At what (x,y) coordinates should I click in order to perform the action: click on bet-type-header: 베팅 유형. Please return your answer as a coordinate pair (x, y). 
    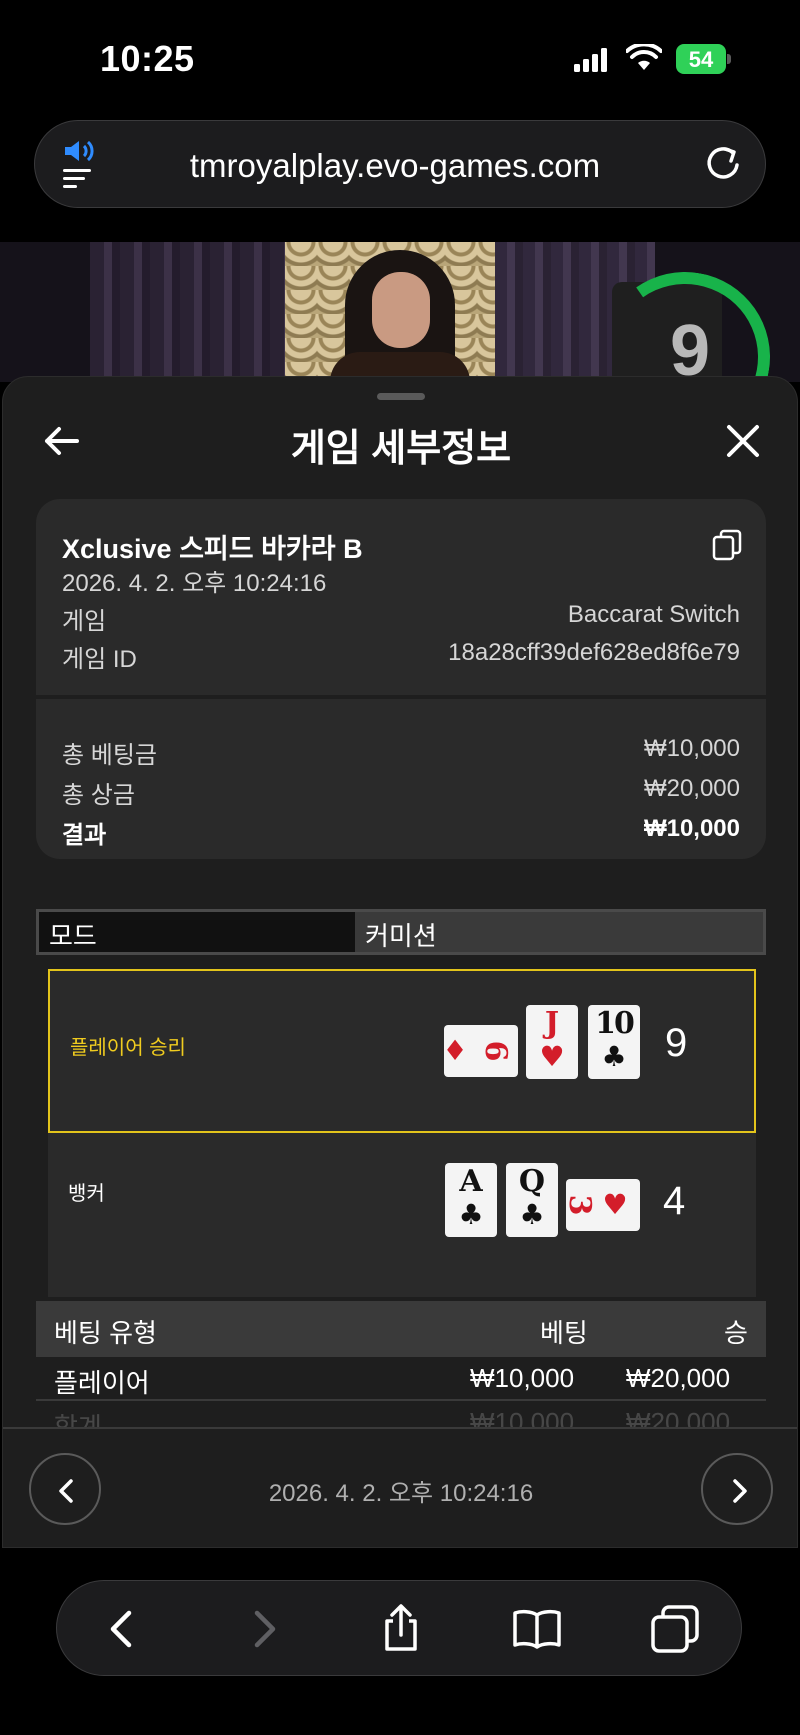
    Looking at the image, I should click on (105, 1333).